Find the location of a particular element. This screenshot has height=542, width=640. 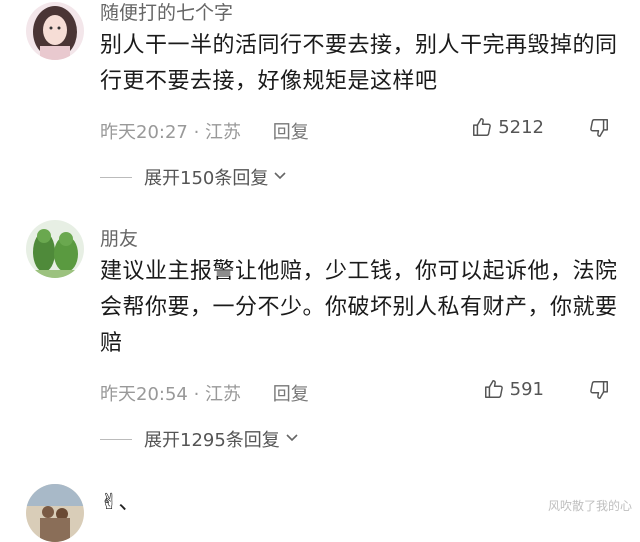

expand-replies-button: 展开150条回复 is located at coordinates (194, 177).